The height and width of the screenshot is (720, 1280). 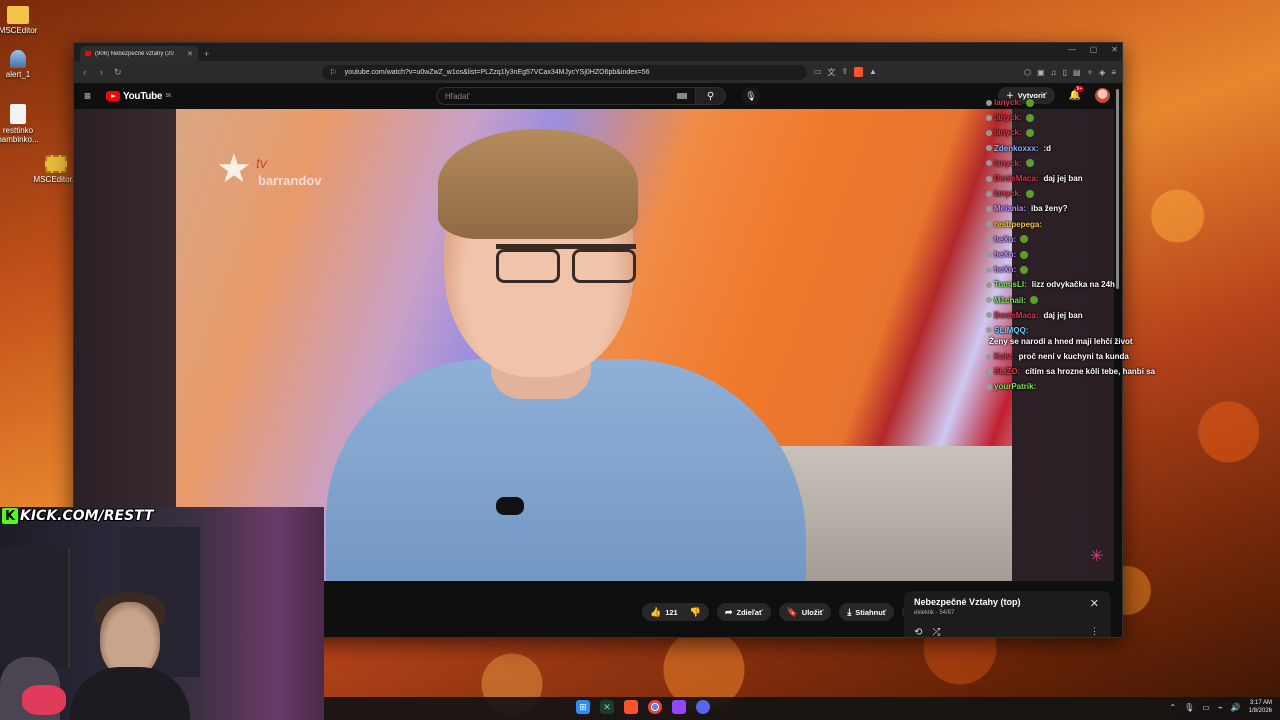 What do you see at coordinates (918, 632) in the screenshot?
I see `loop-icon: ⟲` at bounding box center [918, 632].